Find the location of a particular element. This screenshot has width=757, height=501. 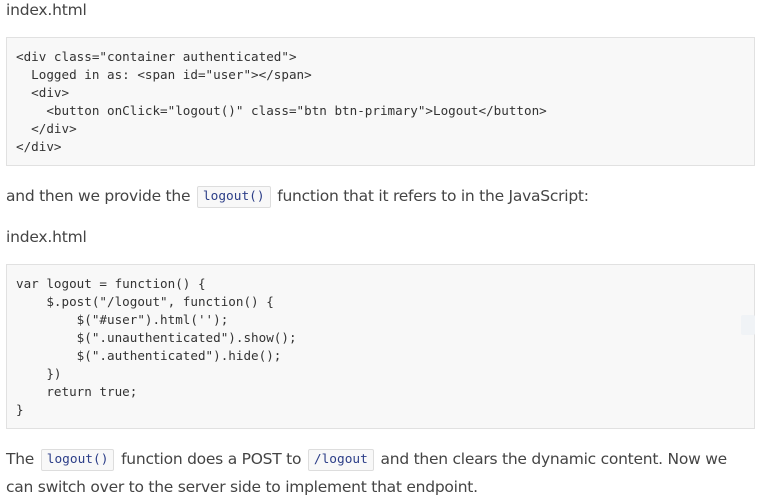

code-line: $(".unauthenticated").show(); is located at coordinates (156, 337).